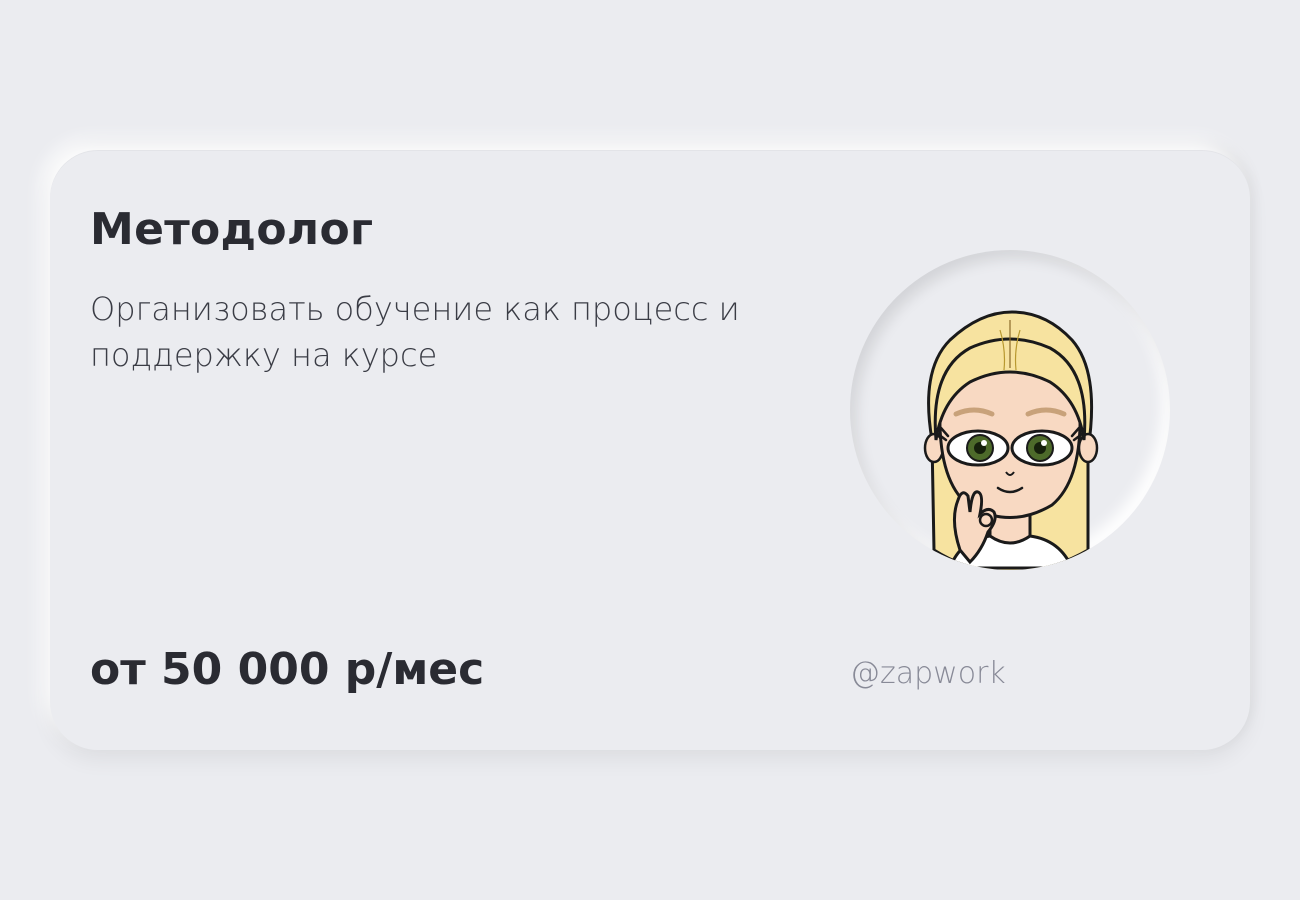  Describe the element at coordinates (232, 229) in the screenshot. I see `job-title: Методолог` at that location.